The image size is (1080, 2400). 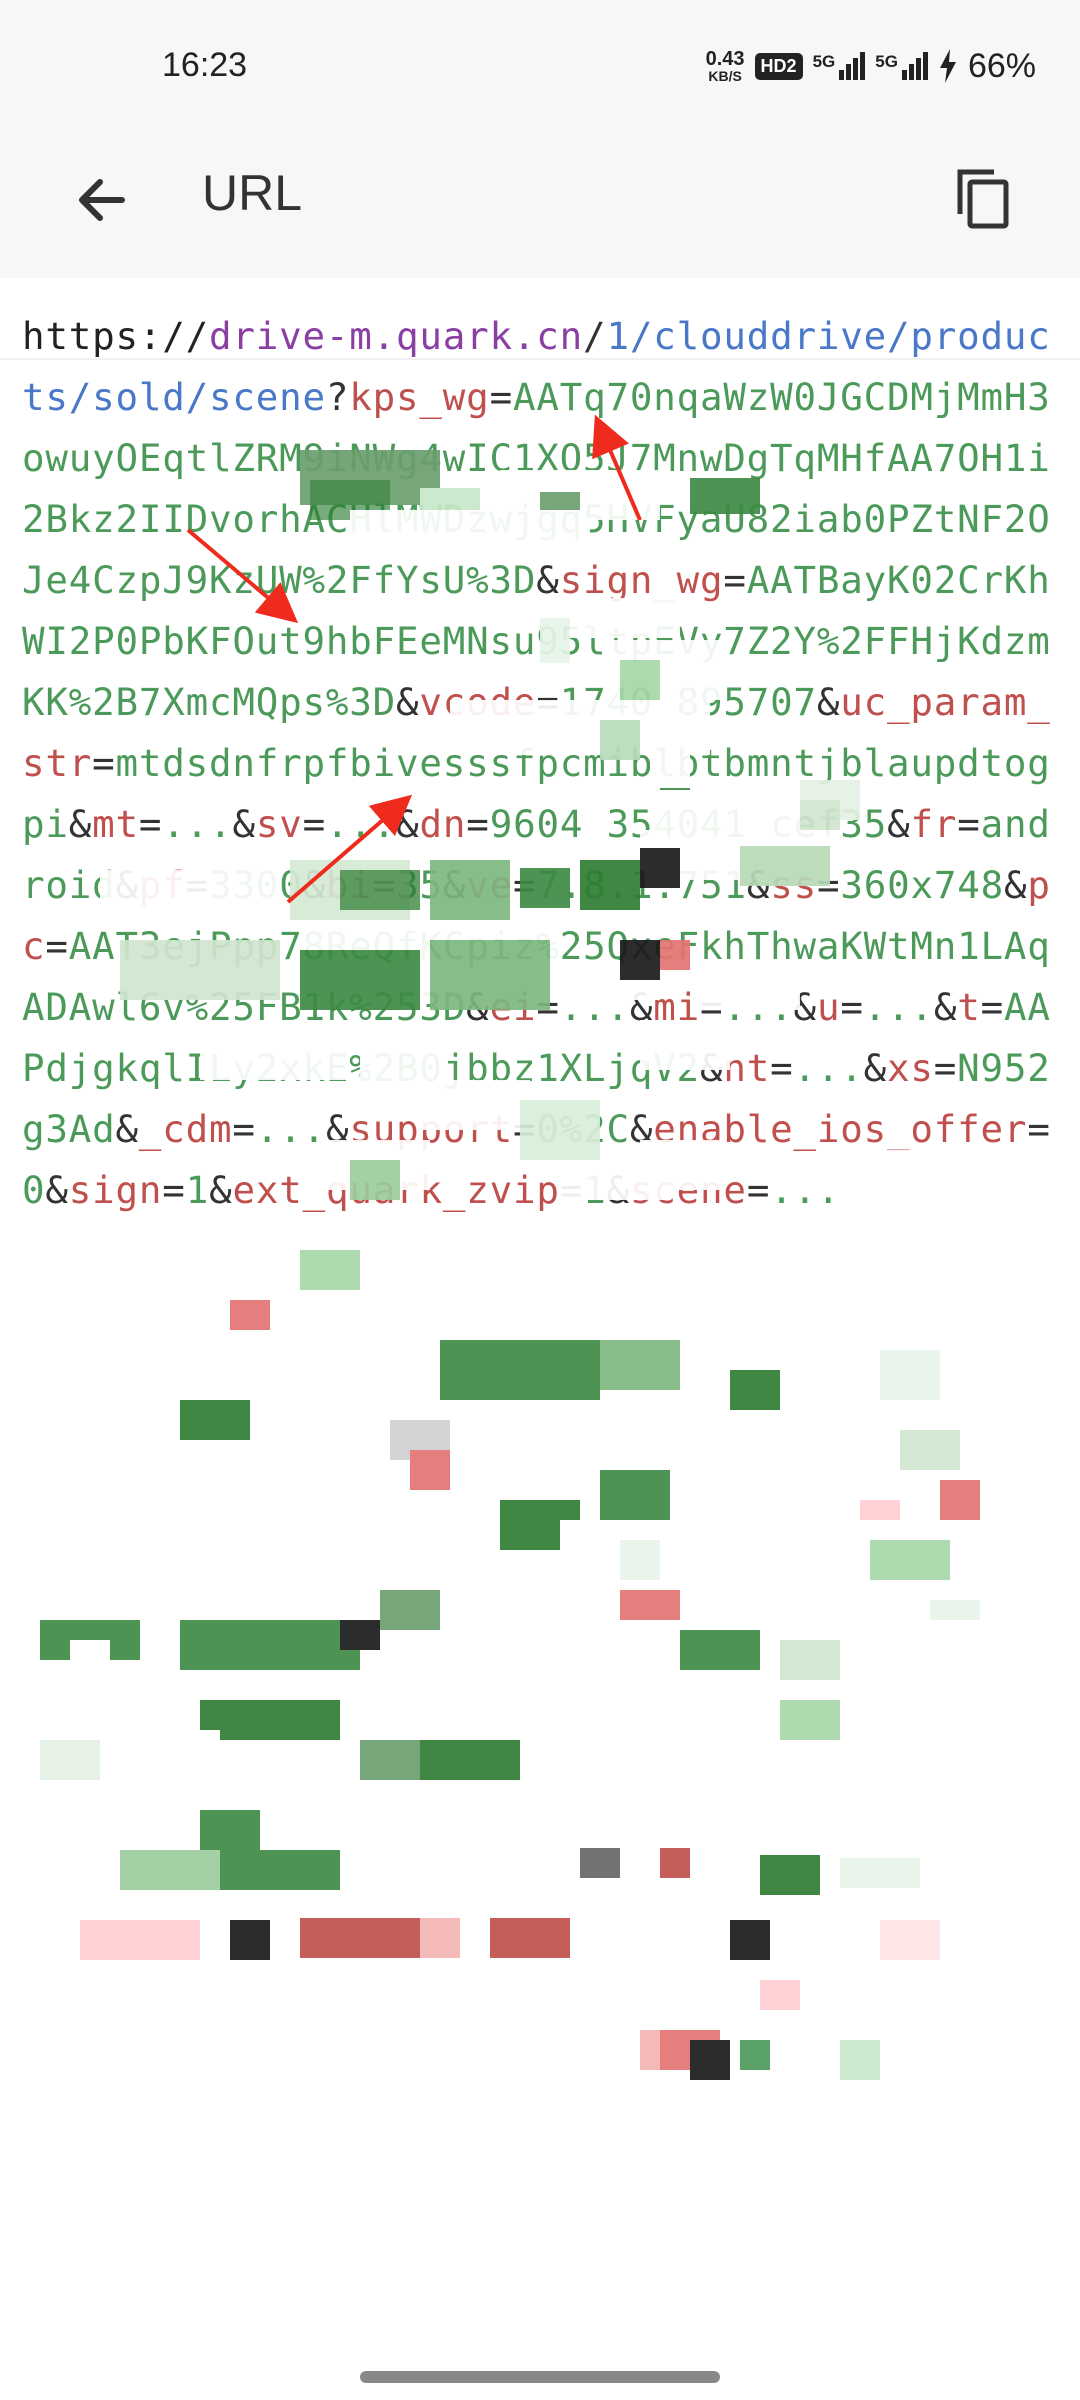 What do you see at coordinates (901, 66) in the screenshot?
I see `sim2-signal-icon: 5G` at bounding box center [901, 66].